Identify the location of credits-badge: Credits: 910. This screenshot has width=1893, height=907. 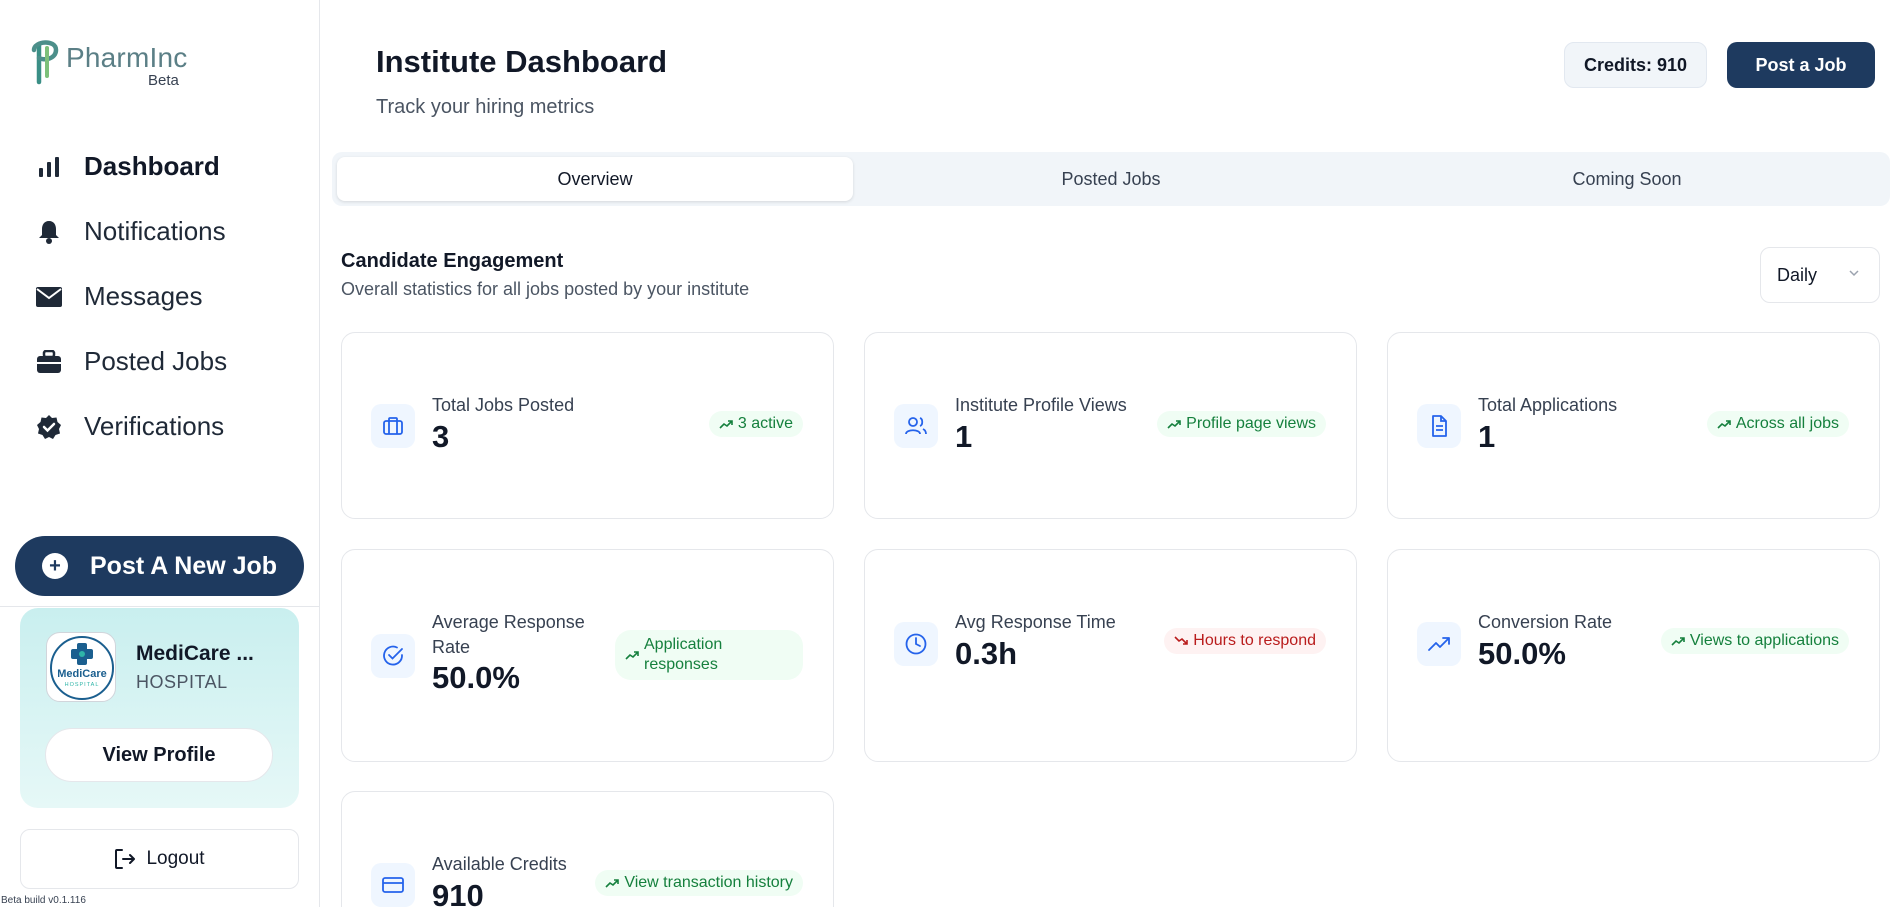
(1635, 65).